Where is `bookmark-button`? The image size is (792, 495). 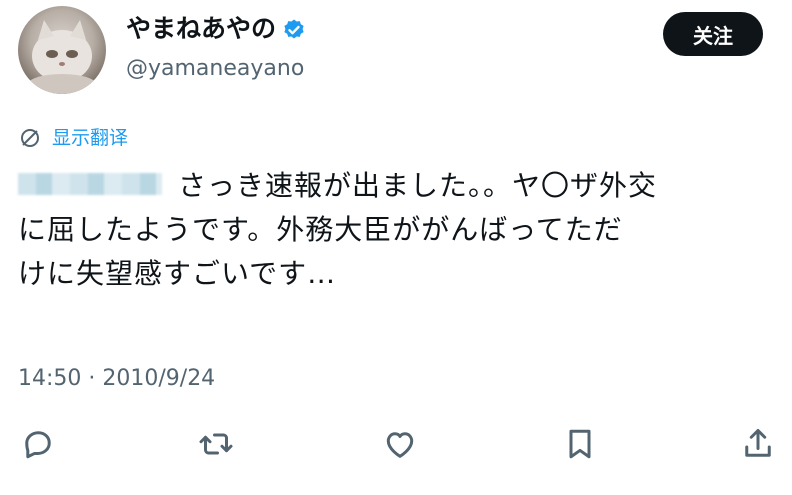
bookmark-button is located at coordinates (580, 444).